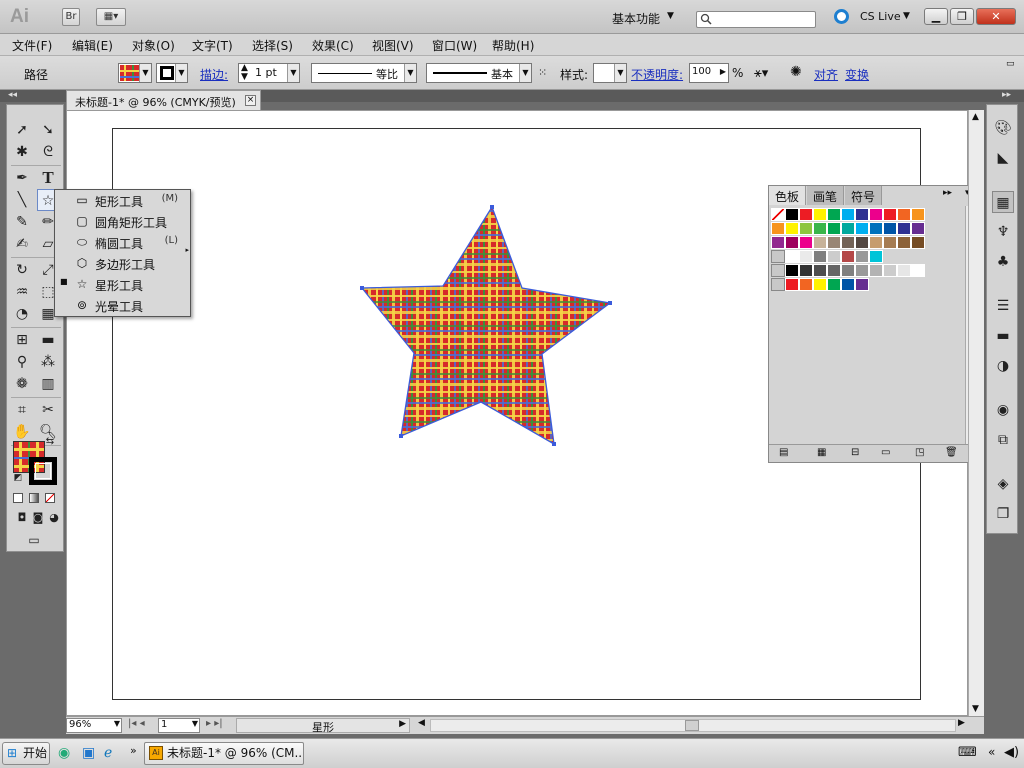 The image size is (1024, 768). What do you see at coordinates (32, 45) in the screenshot?
I see `menu-file: 文件(F)` at bounding box center [32, 45].